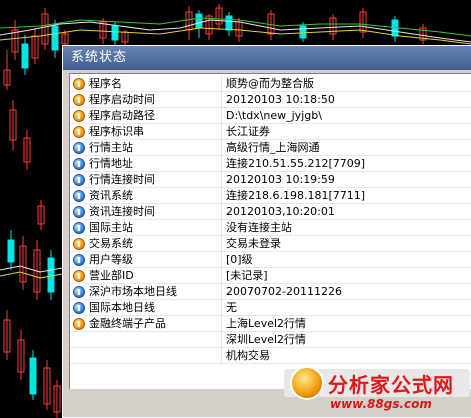 The height and width of the screenshot is (418, 471). I want to click on status-name-label: 程序名, so click(105, 83).